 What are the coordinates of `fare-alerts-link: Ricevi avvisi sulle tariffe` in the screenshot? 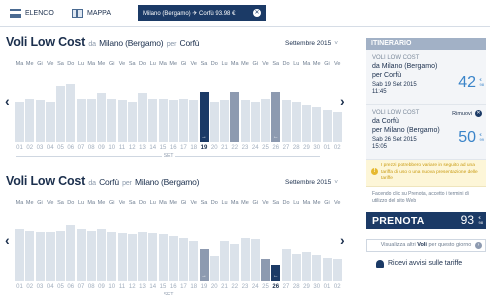 It's located at (426, 264).